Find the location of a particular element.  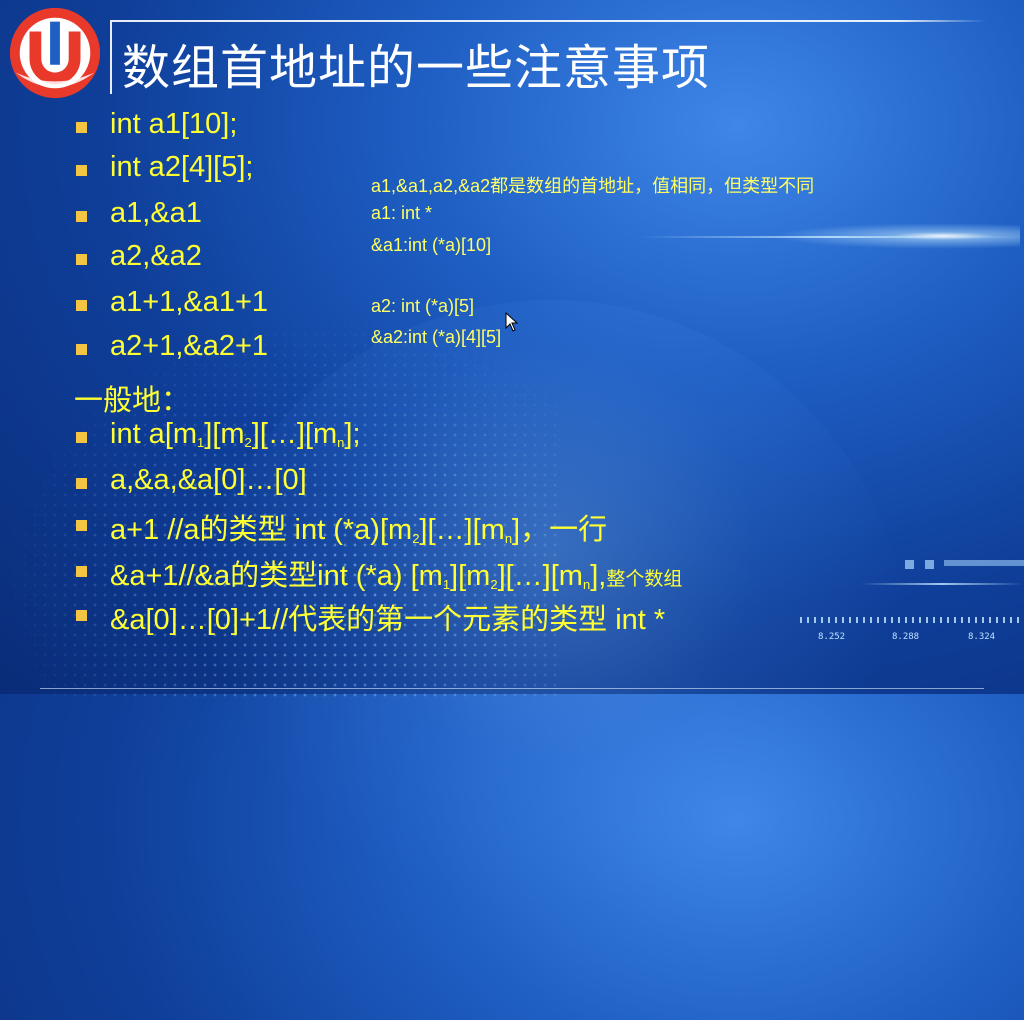

university-logo-icon is located at coordinates (55, 53).